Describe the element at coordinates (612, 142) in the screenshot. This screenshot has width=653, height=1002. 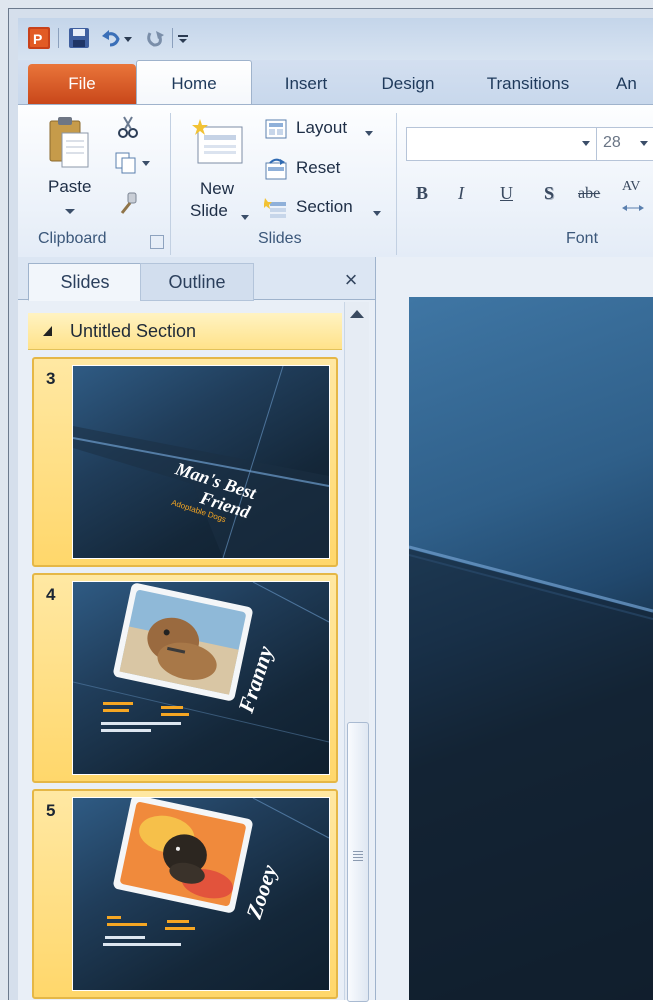
I see `font-size-value: 28` at that location.